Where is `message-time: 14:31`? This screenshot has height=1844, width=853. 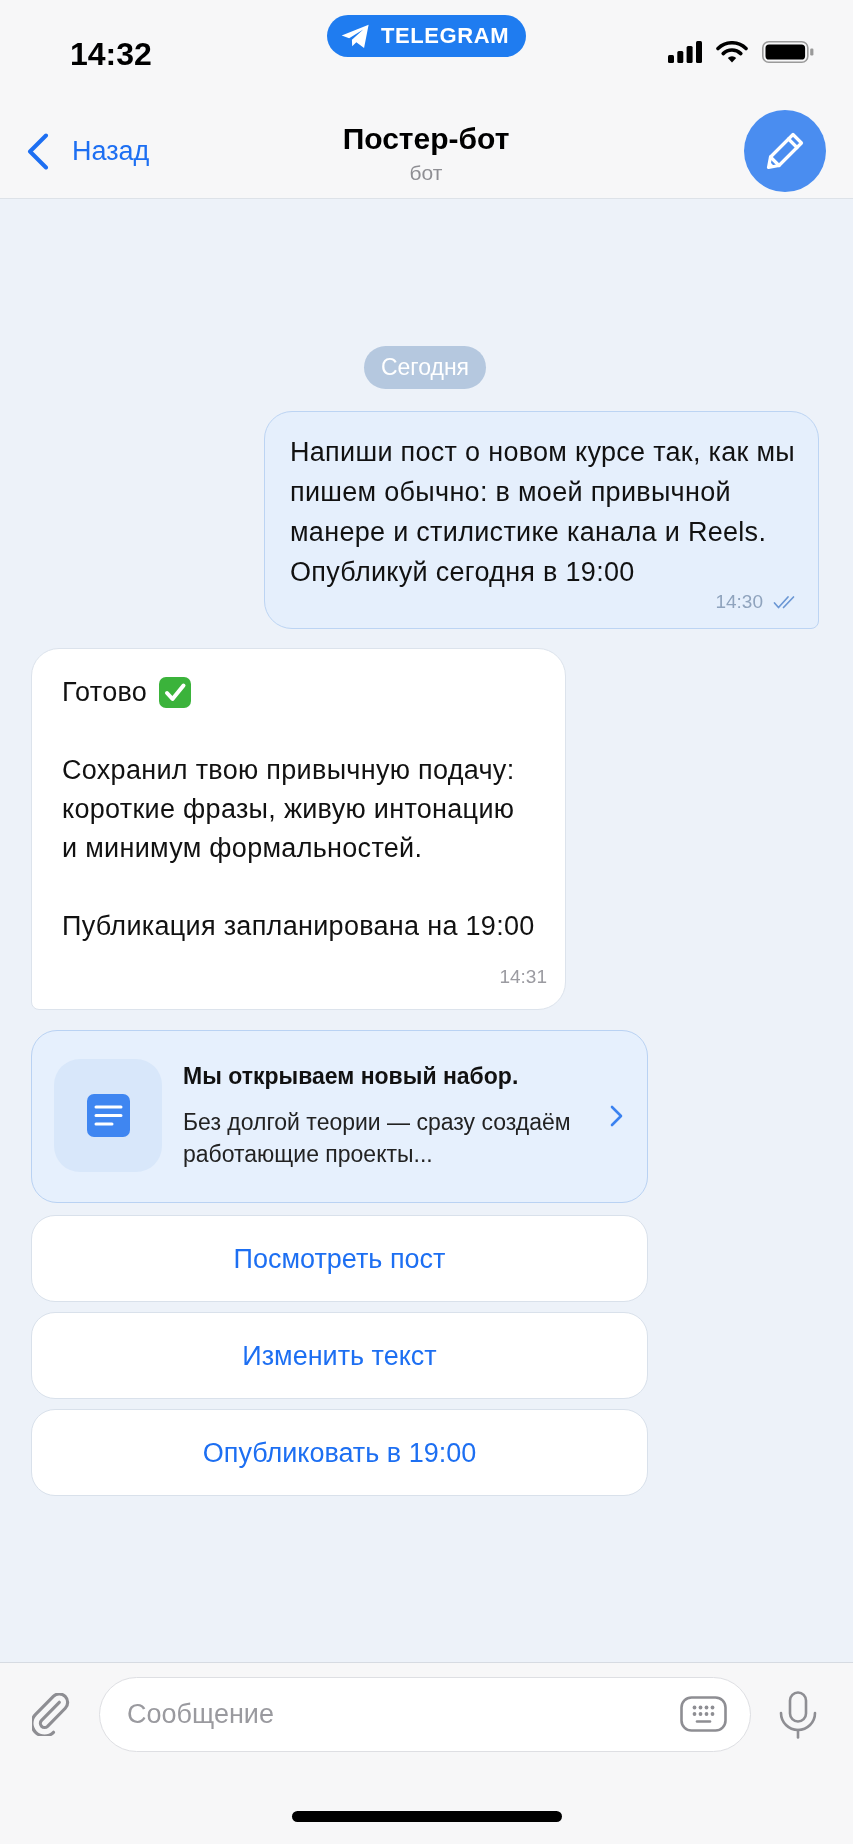 message-time: 14:31 is located at coordinates (523, 977).